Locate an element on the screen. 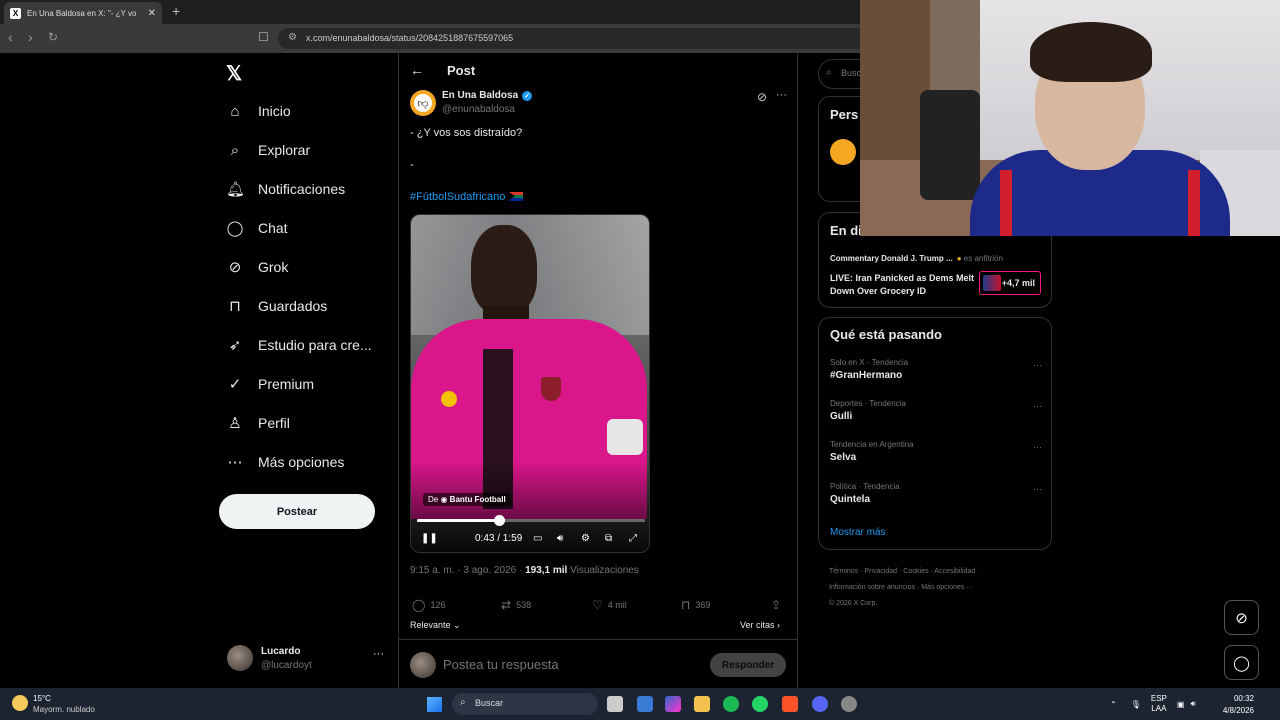  nav-item-perfil: ♙ Perfil is located at coordinates (258, 423).